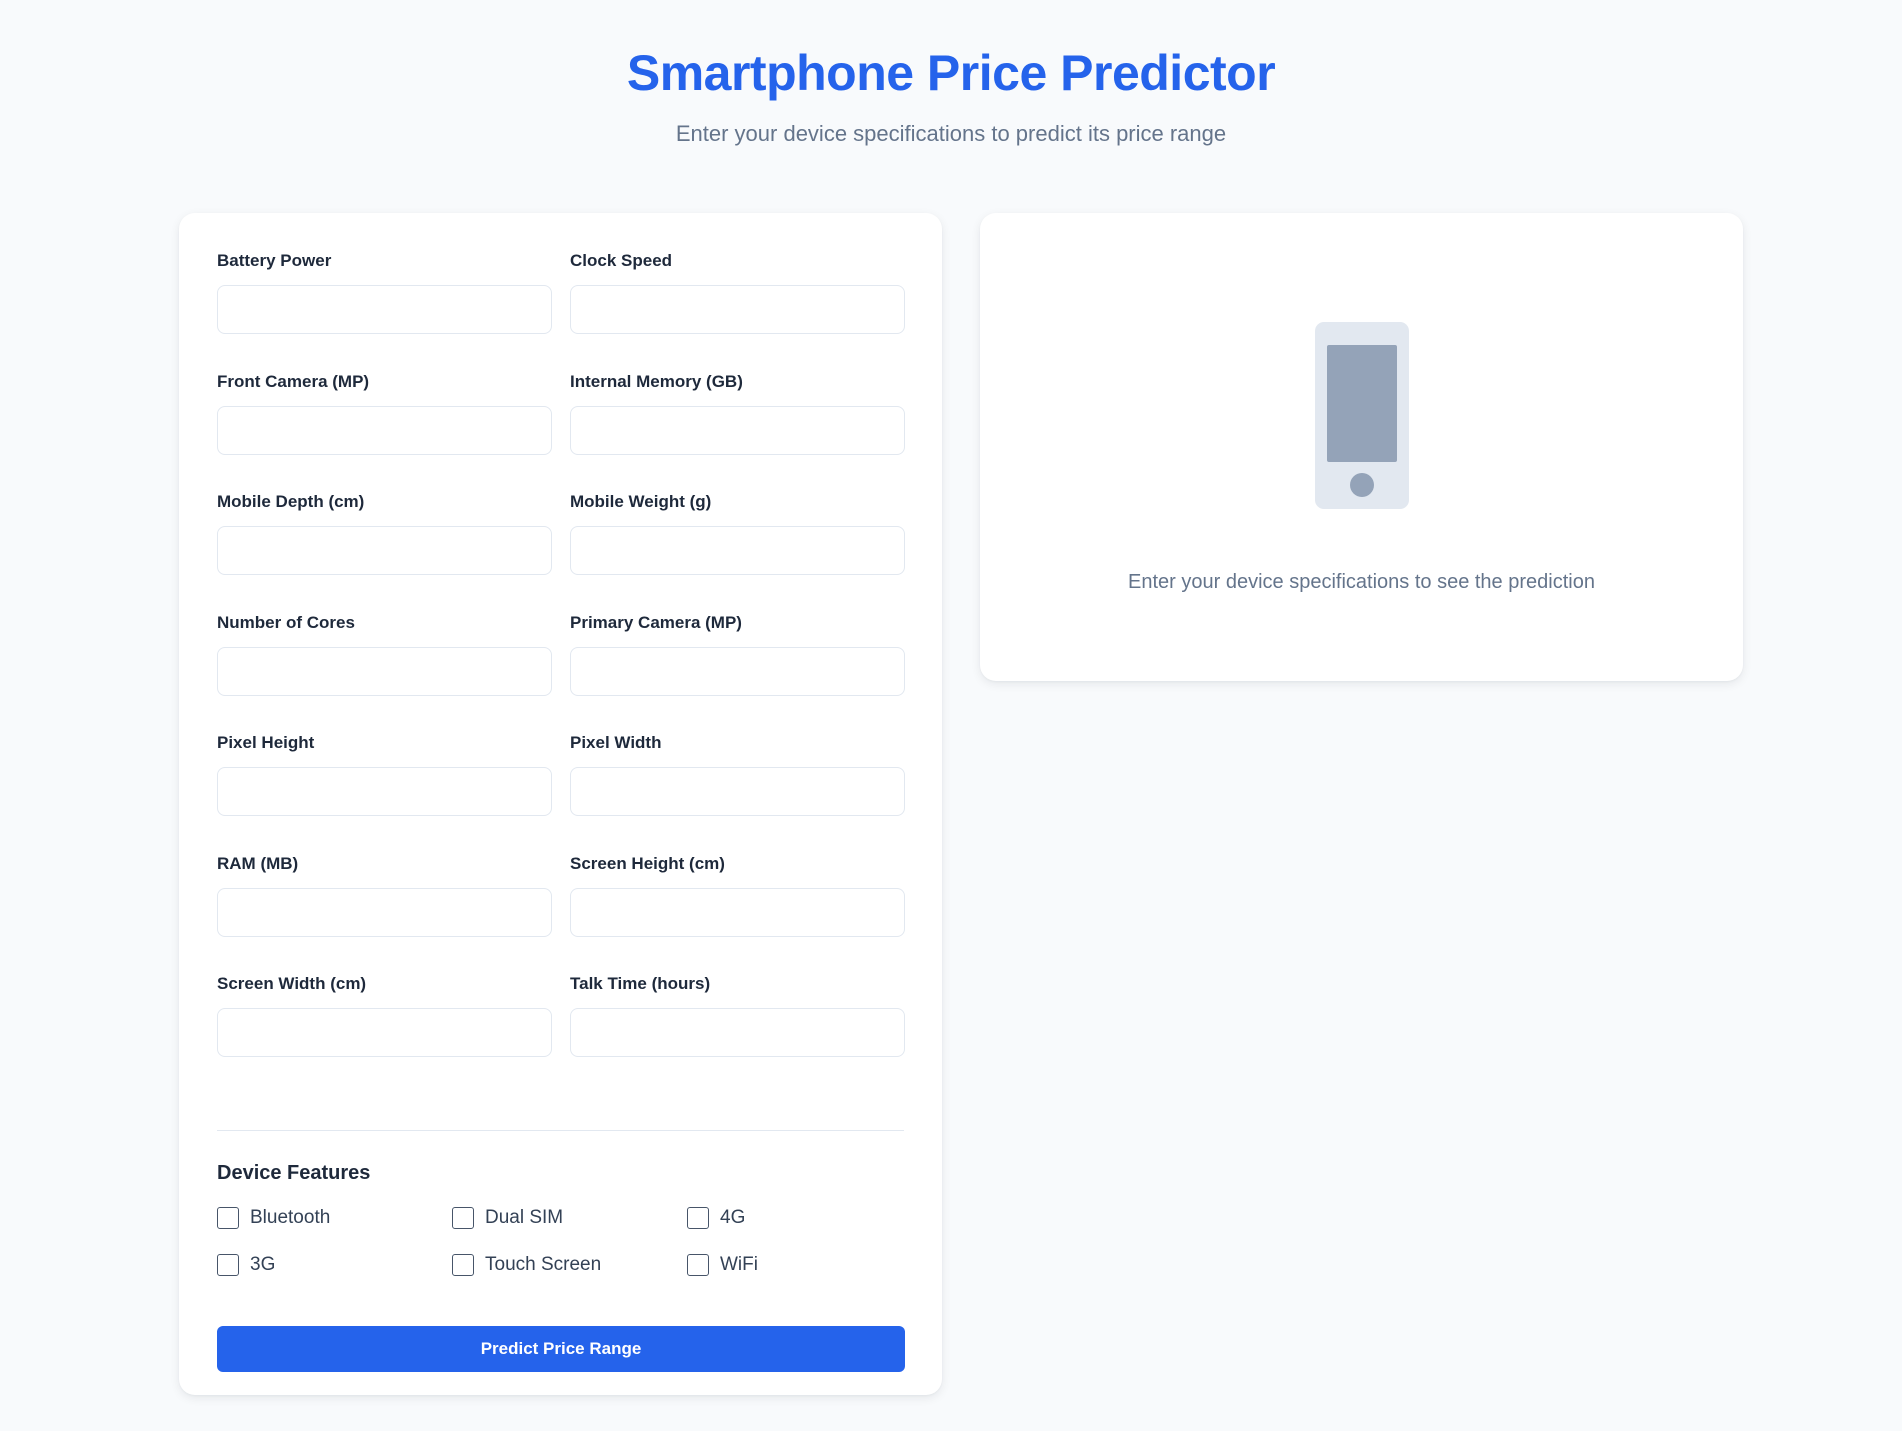 Image resolution: width=1902 pixels, height=1431 pixels. I want to click on features-title: Device Features, so click(294, 1172).